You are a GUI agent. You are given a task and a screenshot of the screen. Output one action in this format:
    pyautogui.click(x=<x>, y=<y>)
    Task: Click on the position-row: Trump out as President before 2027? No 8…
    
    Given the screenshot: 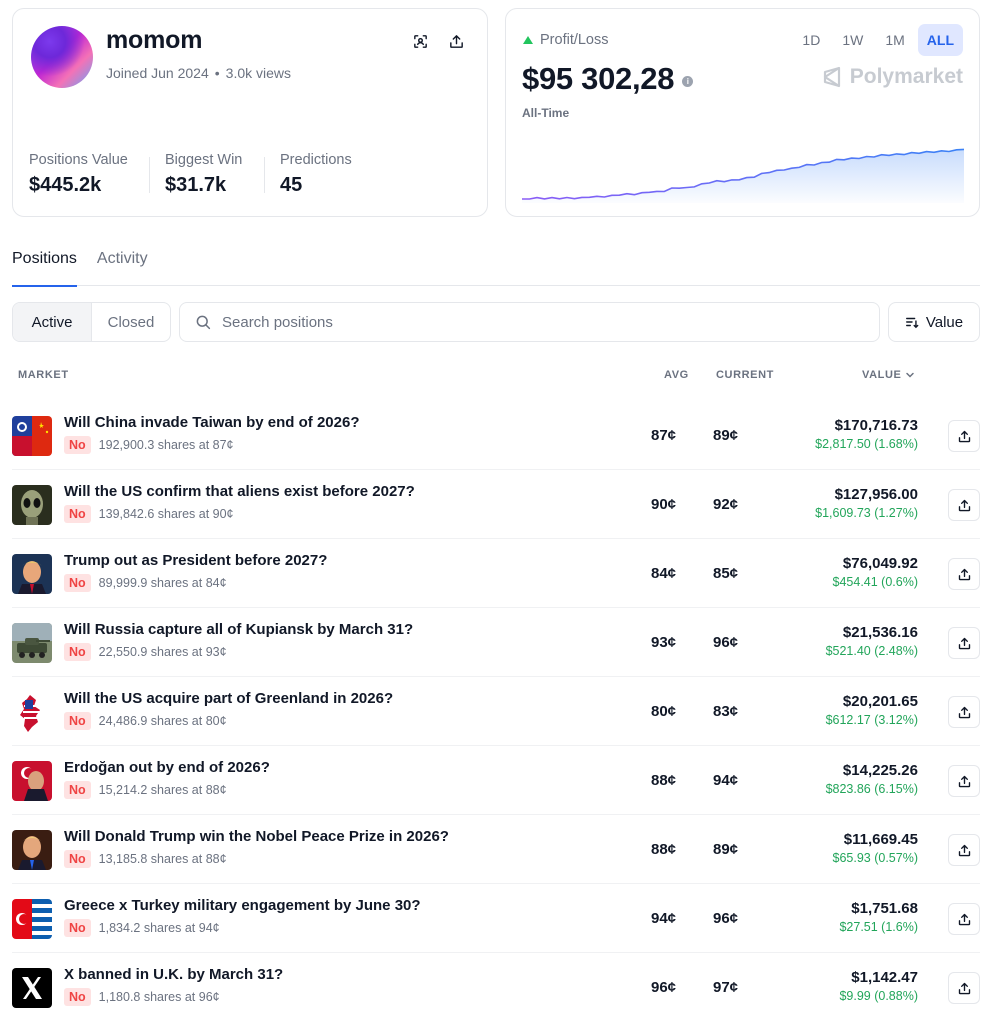 What is the action you would take?
    pyautogui.click(x=496, y=573)
    